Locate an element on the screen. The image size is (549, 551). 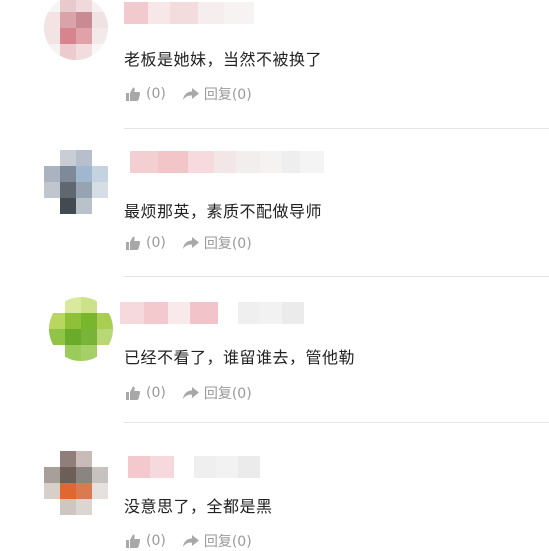
comment-text: 老板是她妹，当然不被换了 is located at coordinates (223, 59).